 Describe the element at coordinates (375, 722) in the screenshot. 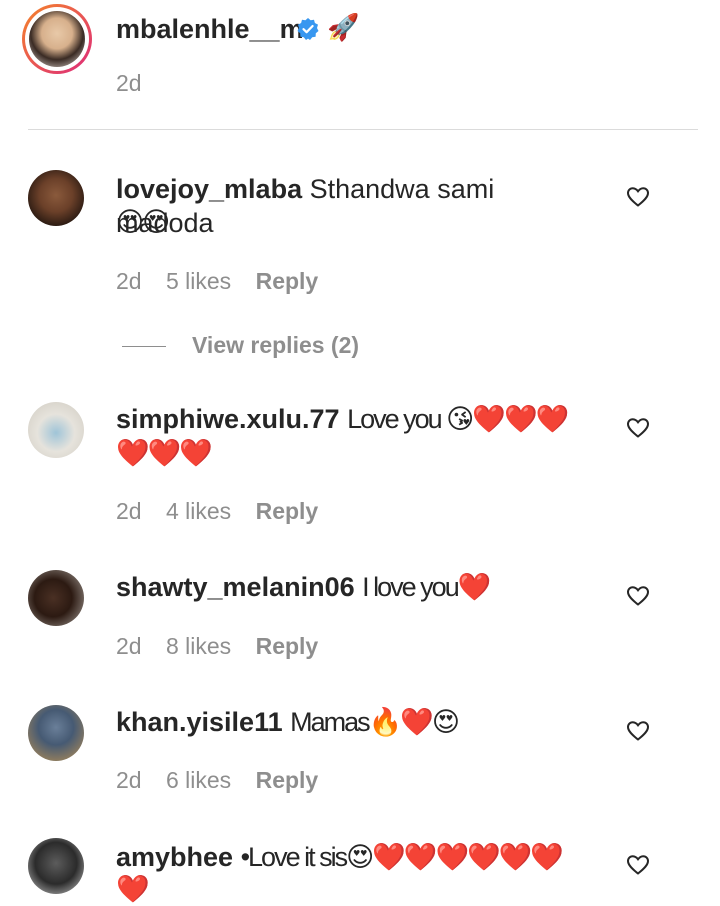

I see `comment-text: Mamas🔥❤️😍` at that location.